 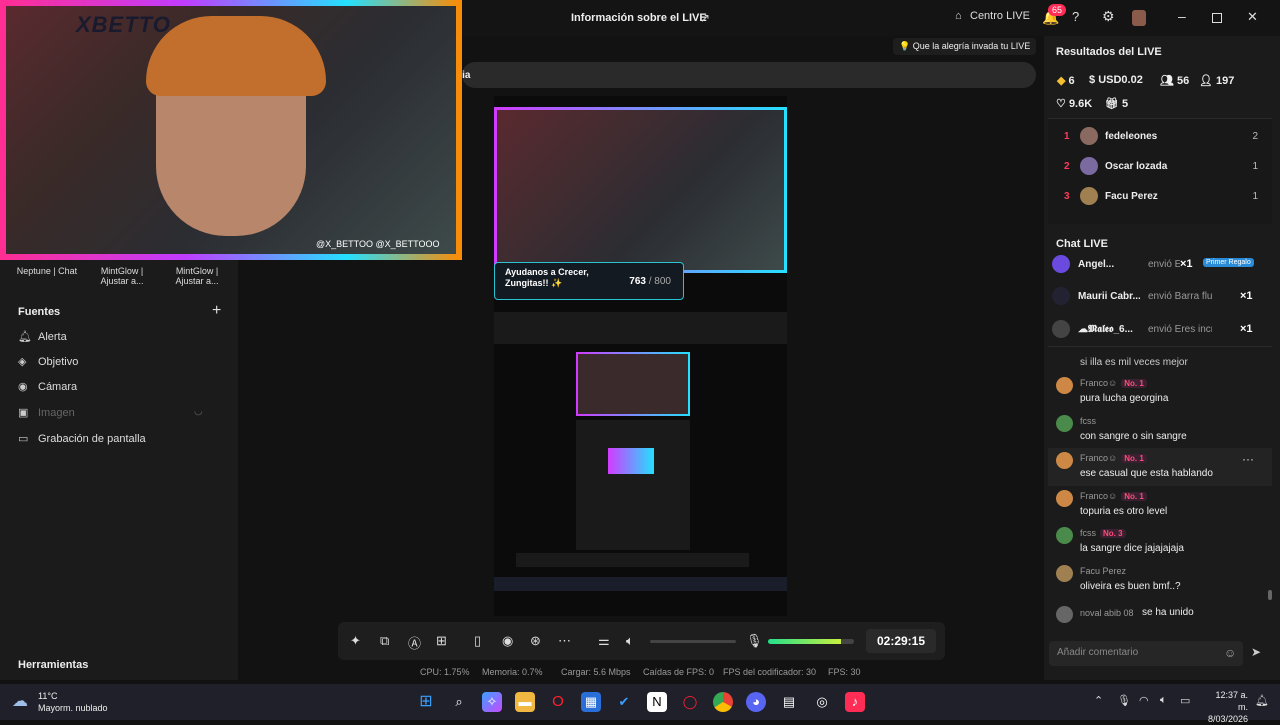 I want to click on gift-event: Angel... envió Er×1 Primer Regalo, so click(x=1157, y=266).